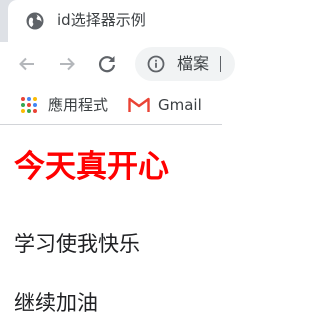 This screenshot has height=321, width=320. I want to click on forward-arrow-icon, so click(67, 64).